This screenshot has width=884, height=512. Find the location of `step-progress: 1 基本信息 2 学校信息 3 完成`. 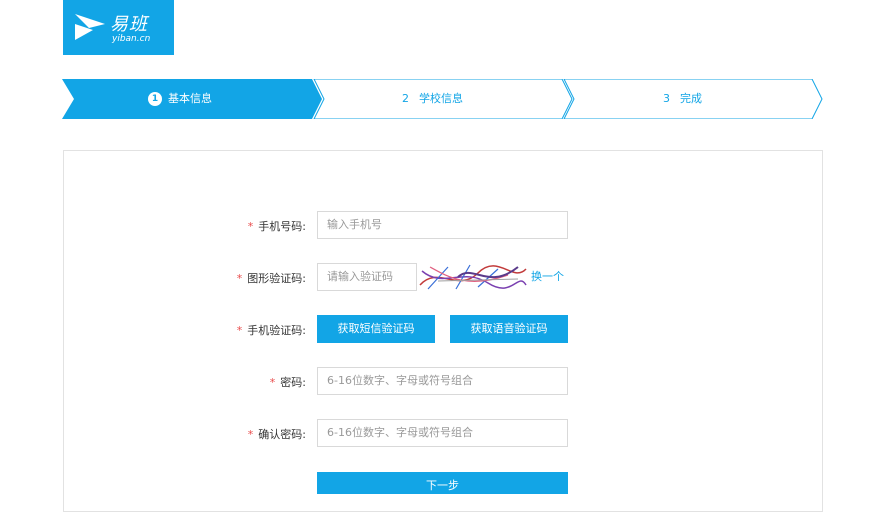

step-progress: 1 基本信息 2 学校信息 3 完成 is located at coordinates (443, 99).